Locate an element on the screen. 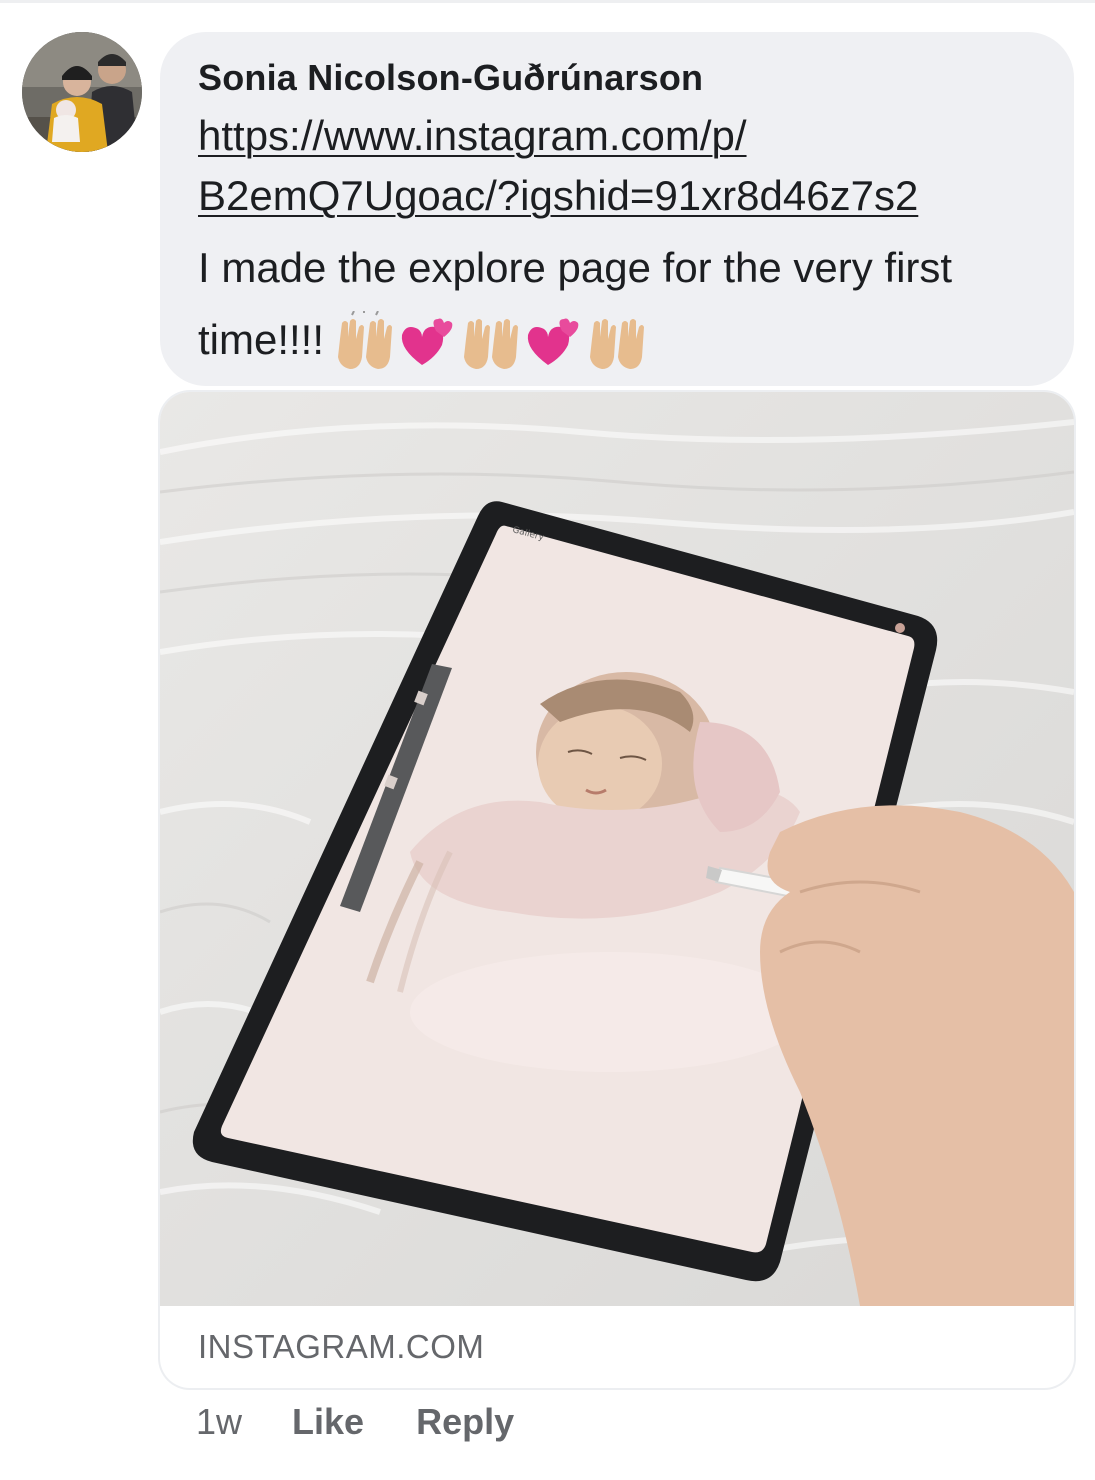  comment-link-line-1: https://www.instagram.com/p/ is located at coordinates (621, 136).